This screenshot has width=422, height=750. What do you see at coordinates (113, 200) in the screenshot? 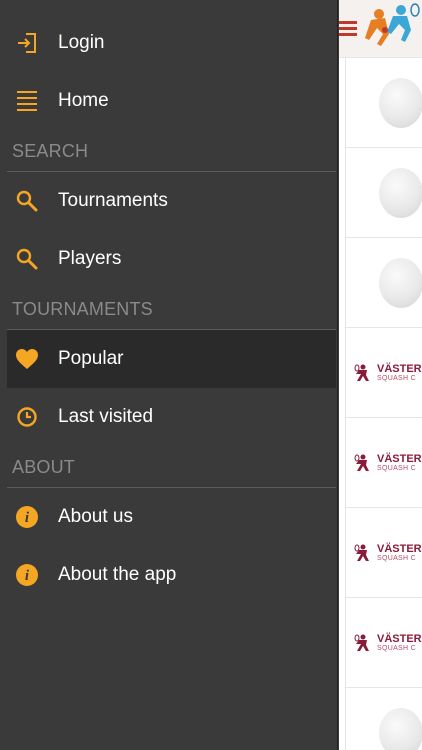
I see `menu-item-label: Tournaments` at bounding box center [113, 200].